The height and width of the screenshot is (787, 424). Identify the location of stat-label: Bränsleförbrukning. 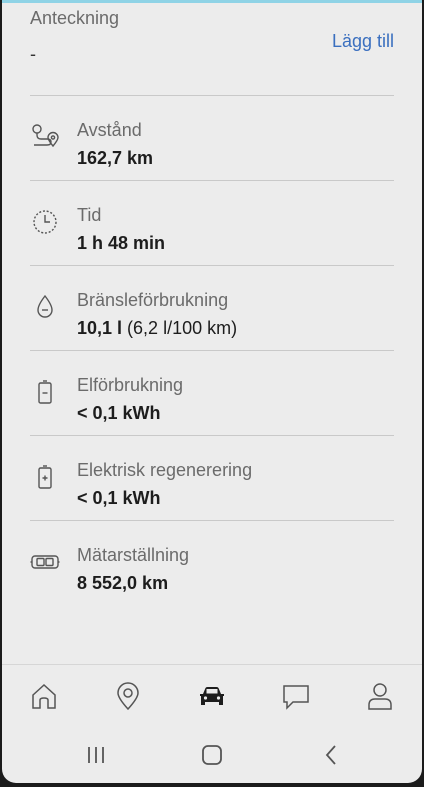
(153, 300).